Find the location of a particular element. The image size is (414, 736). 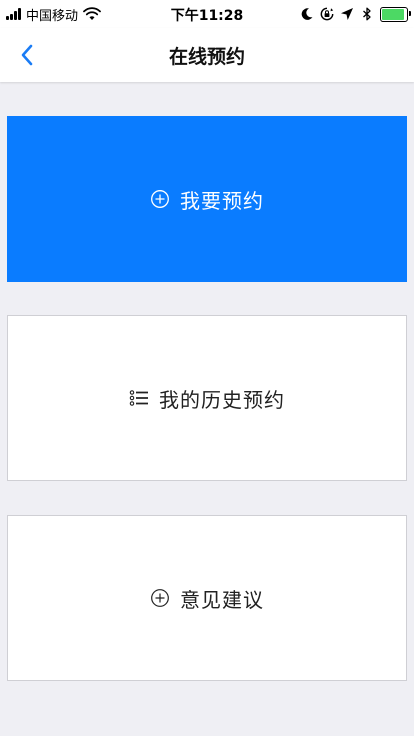

battery-icon is located at coordinates (395, 14).